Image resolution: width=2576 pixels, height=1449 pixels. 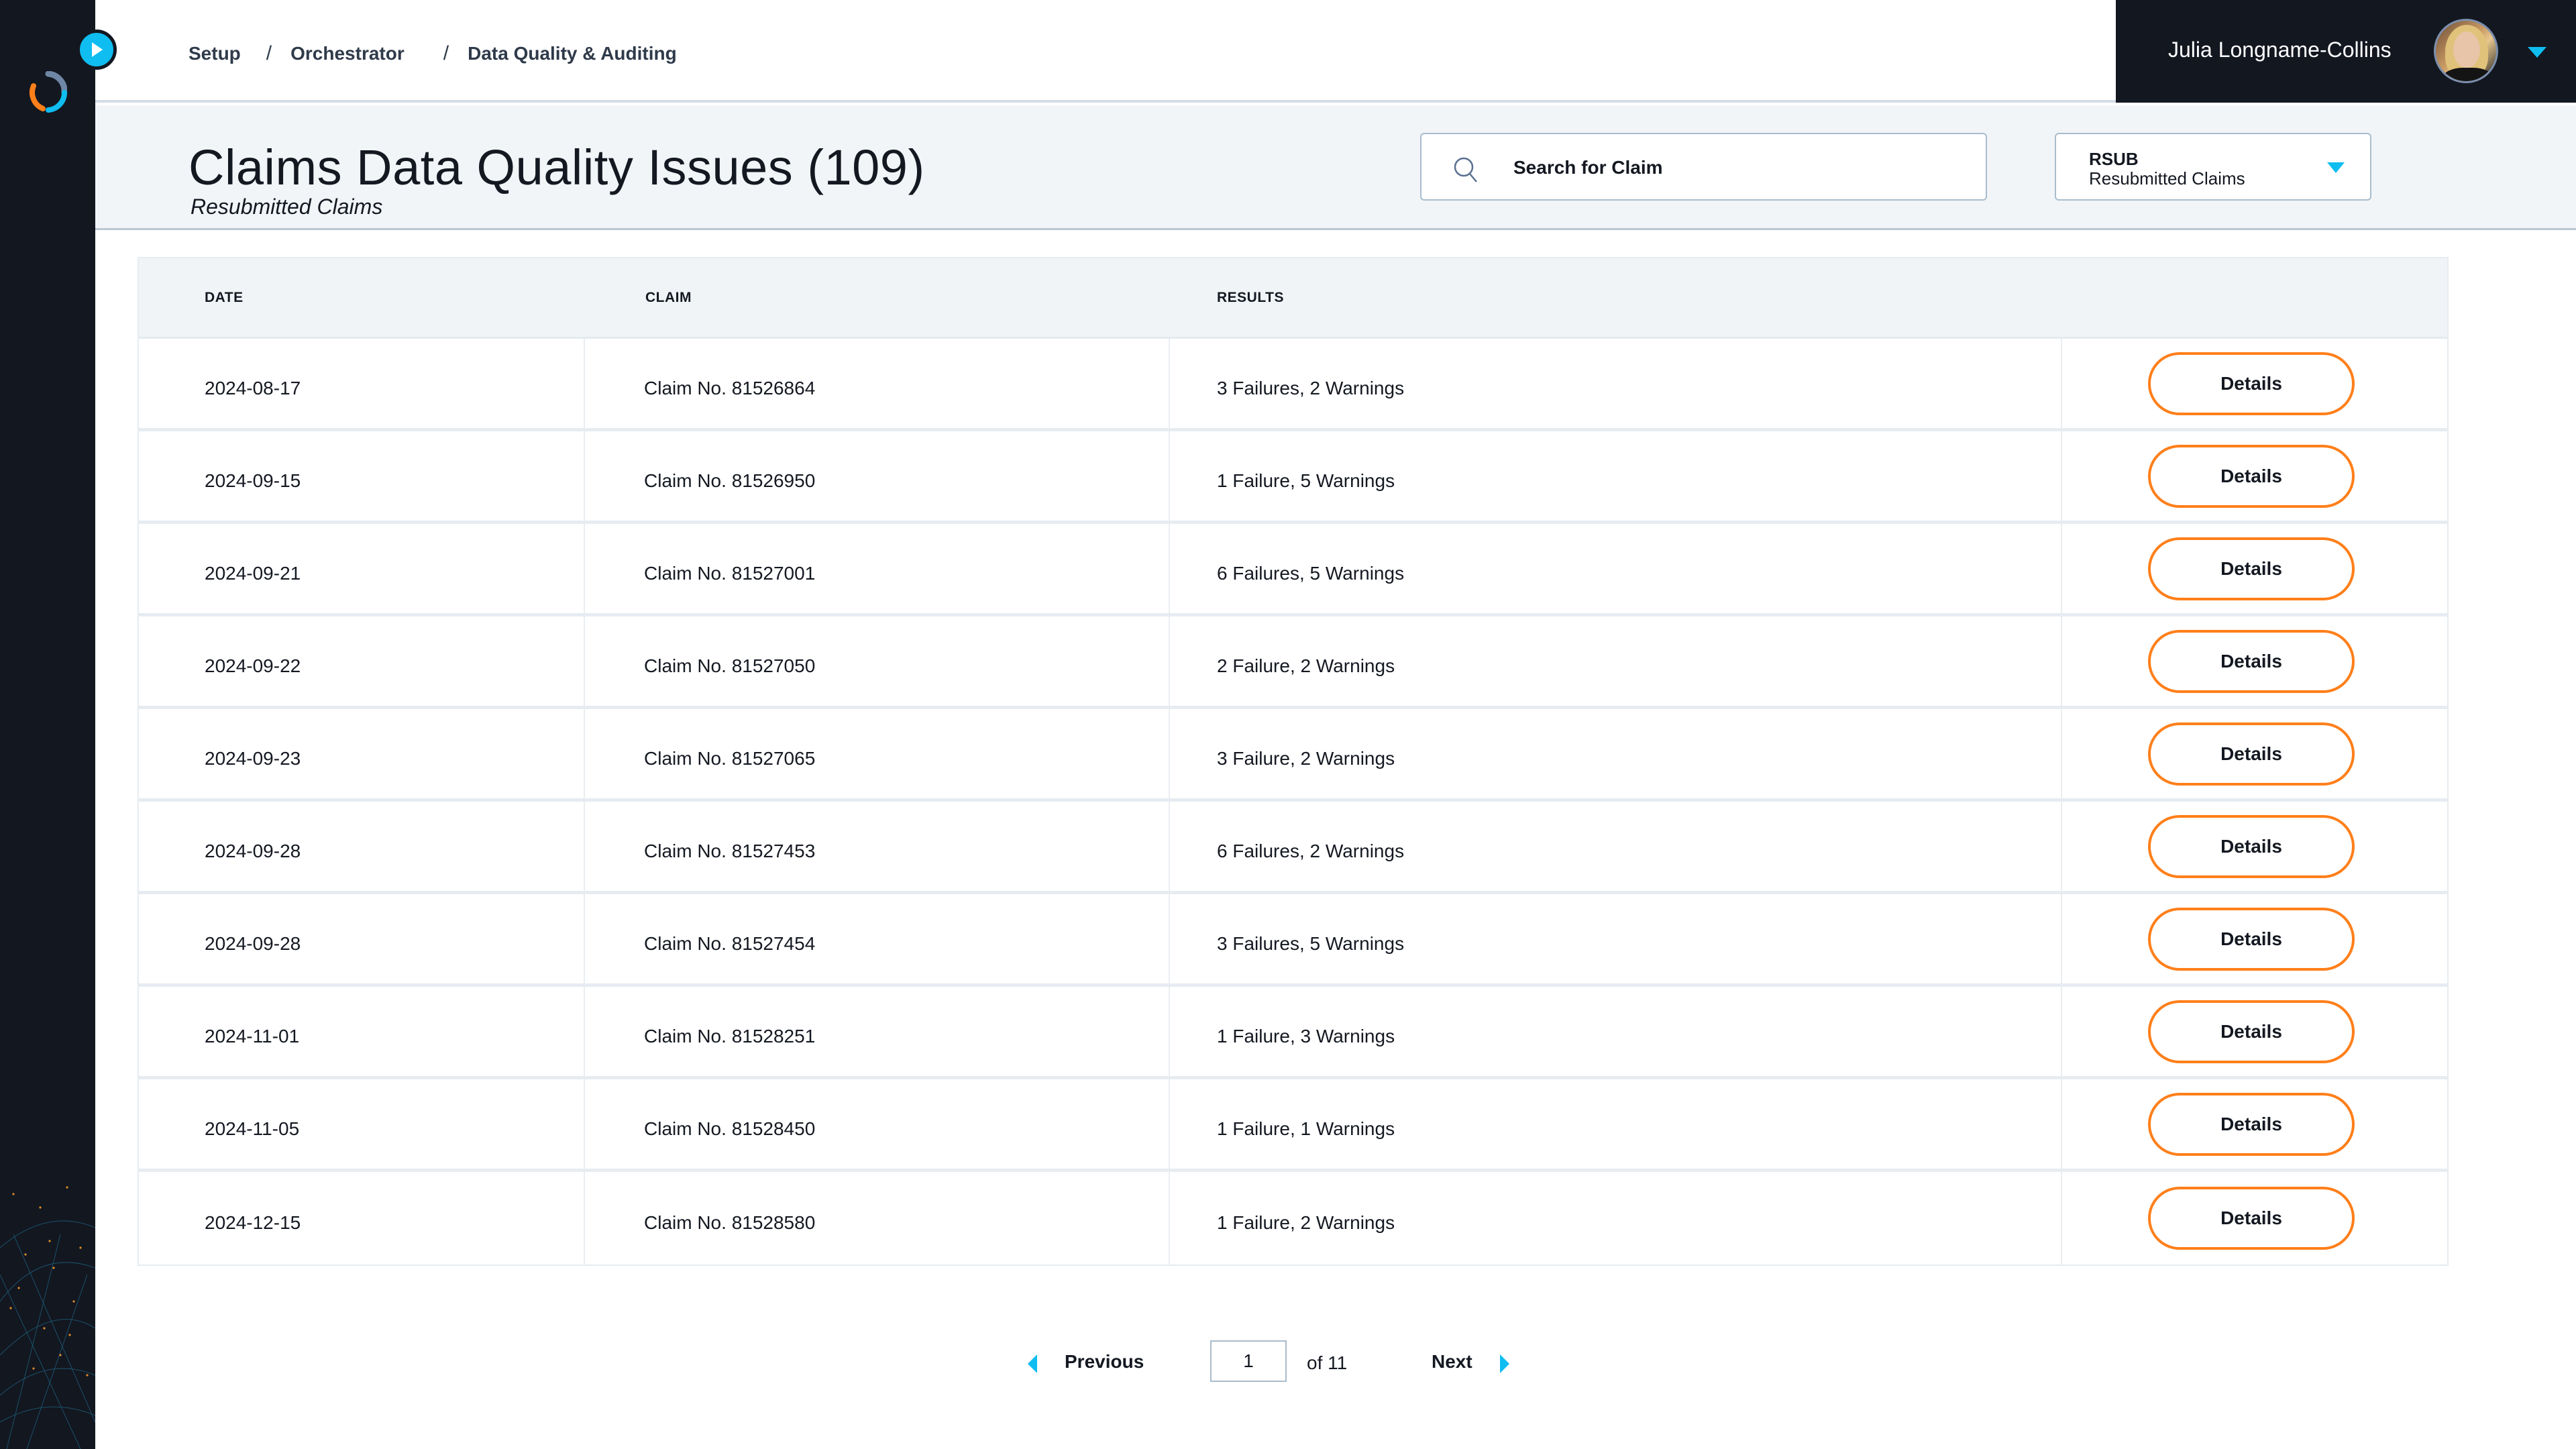 What do you see at coordinates (877, 661) in the screenshot?
I see `cell-claim: Claim No. 81527050` at bounding box center [877, 661].